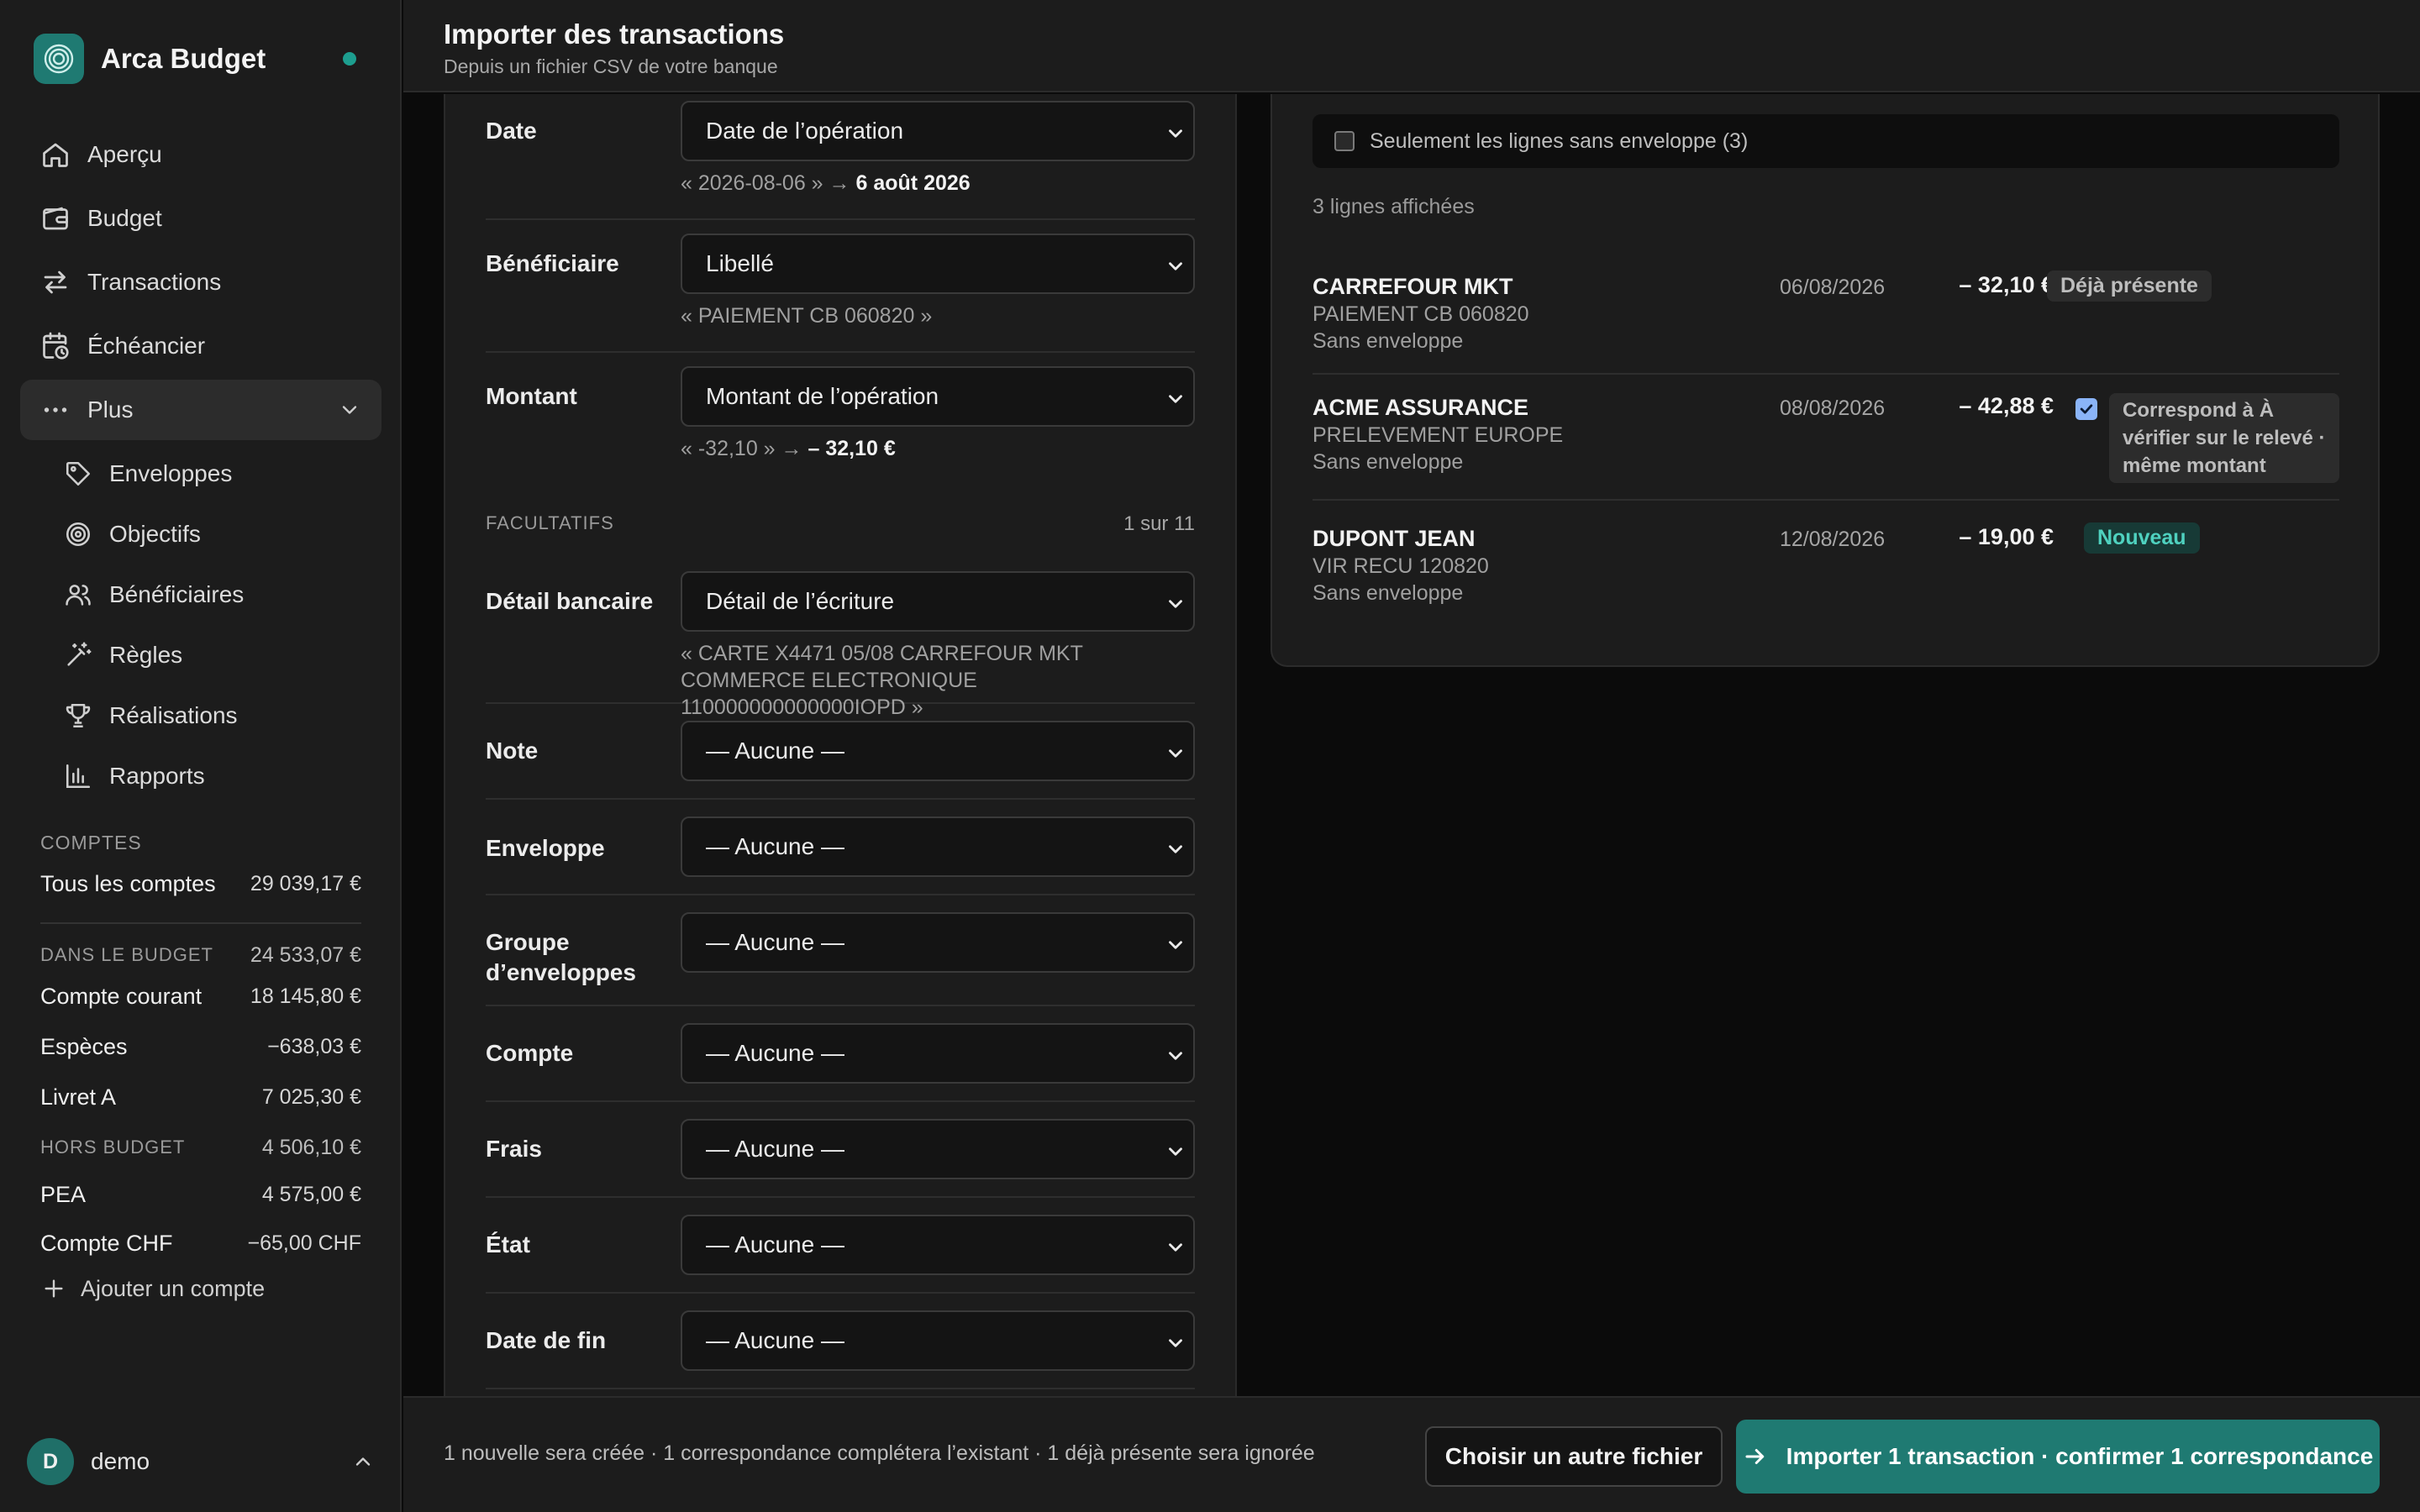  I want to click on nav-label: Réalisations, so click(173, 715).